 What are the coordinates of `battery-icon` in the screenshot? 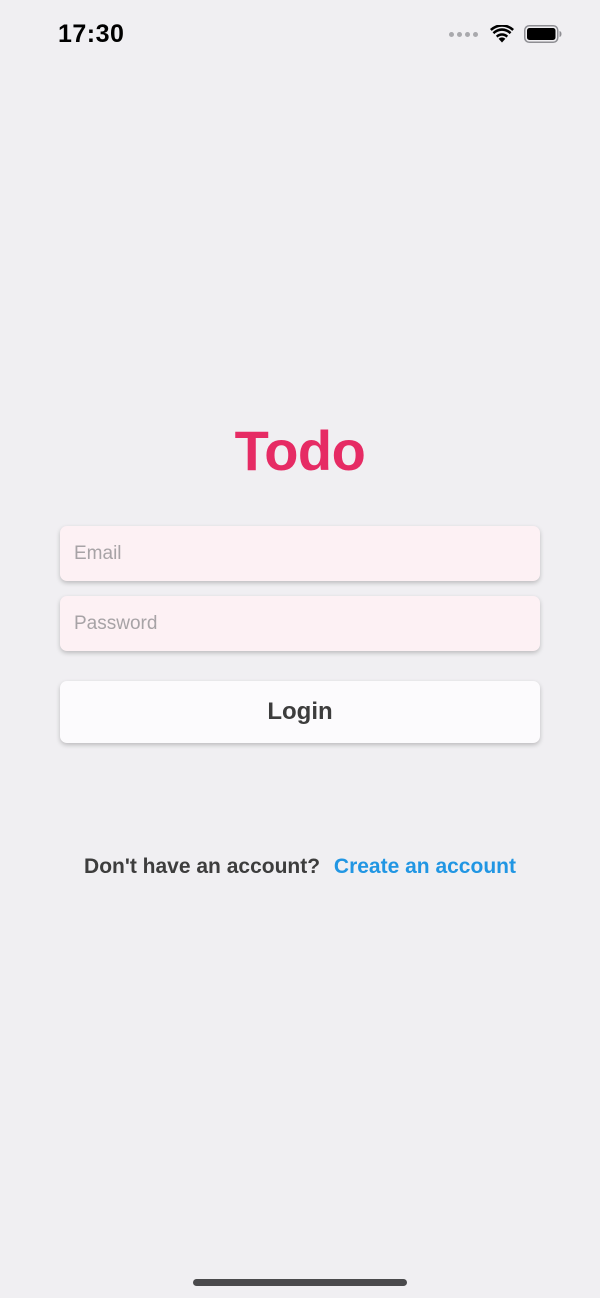 It's located at (543, 34).